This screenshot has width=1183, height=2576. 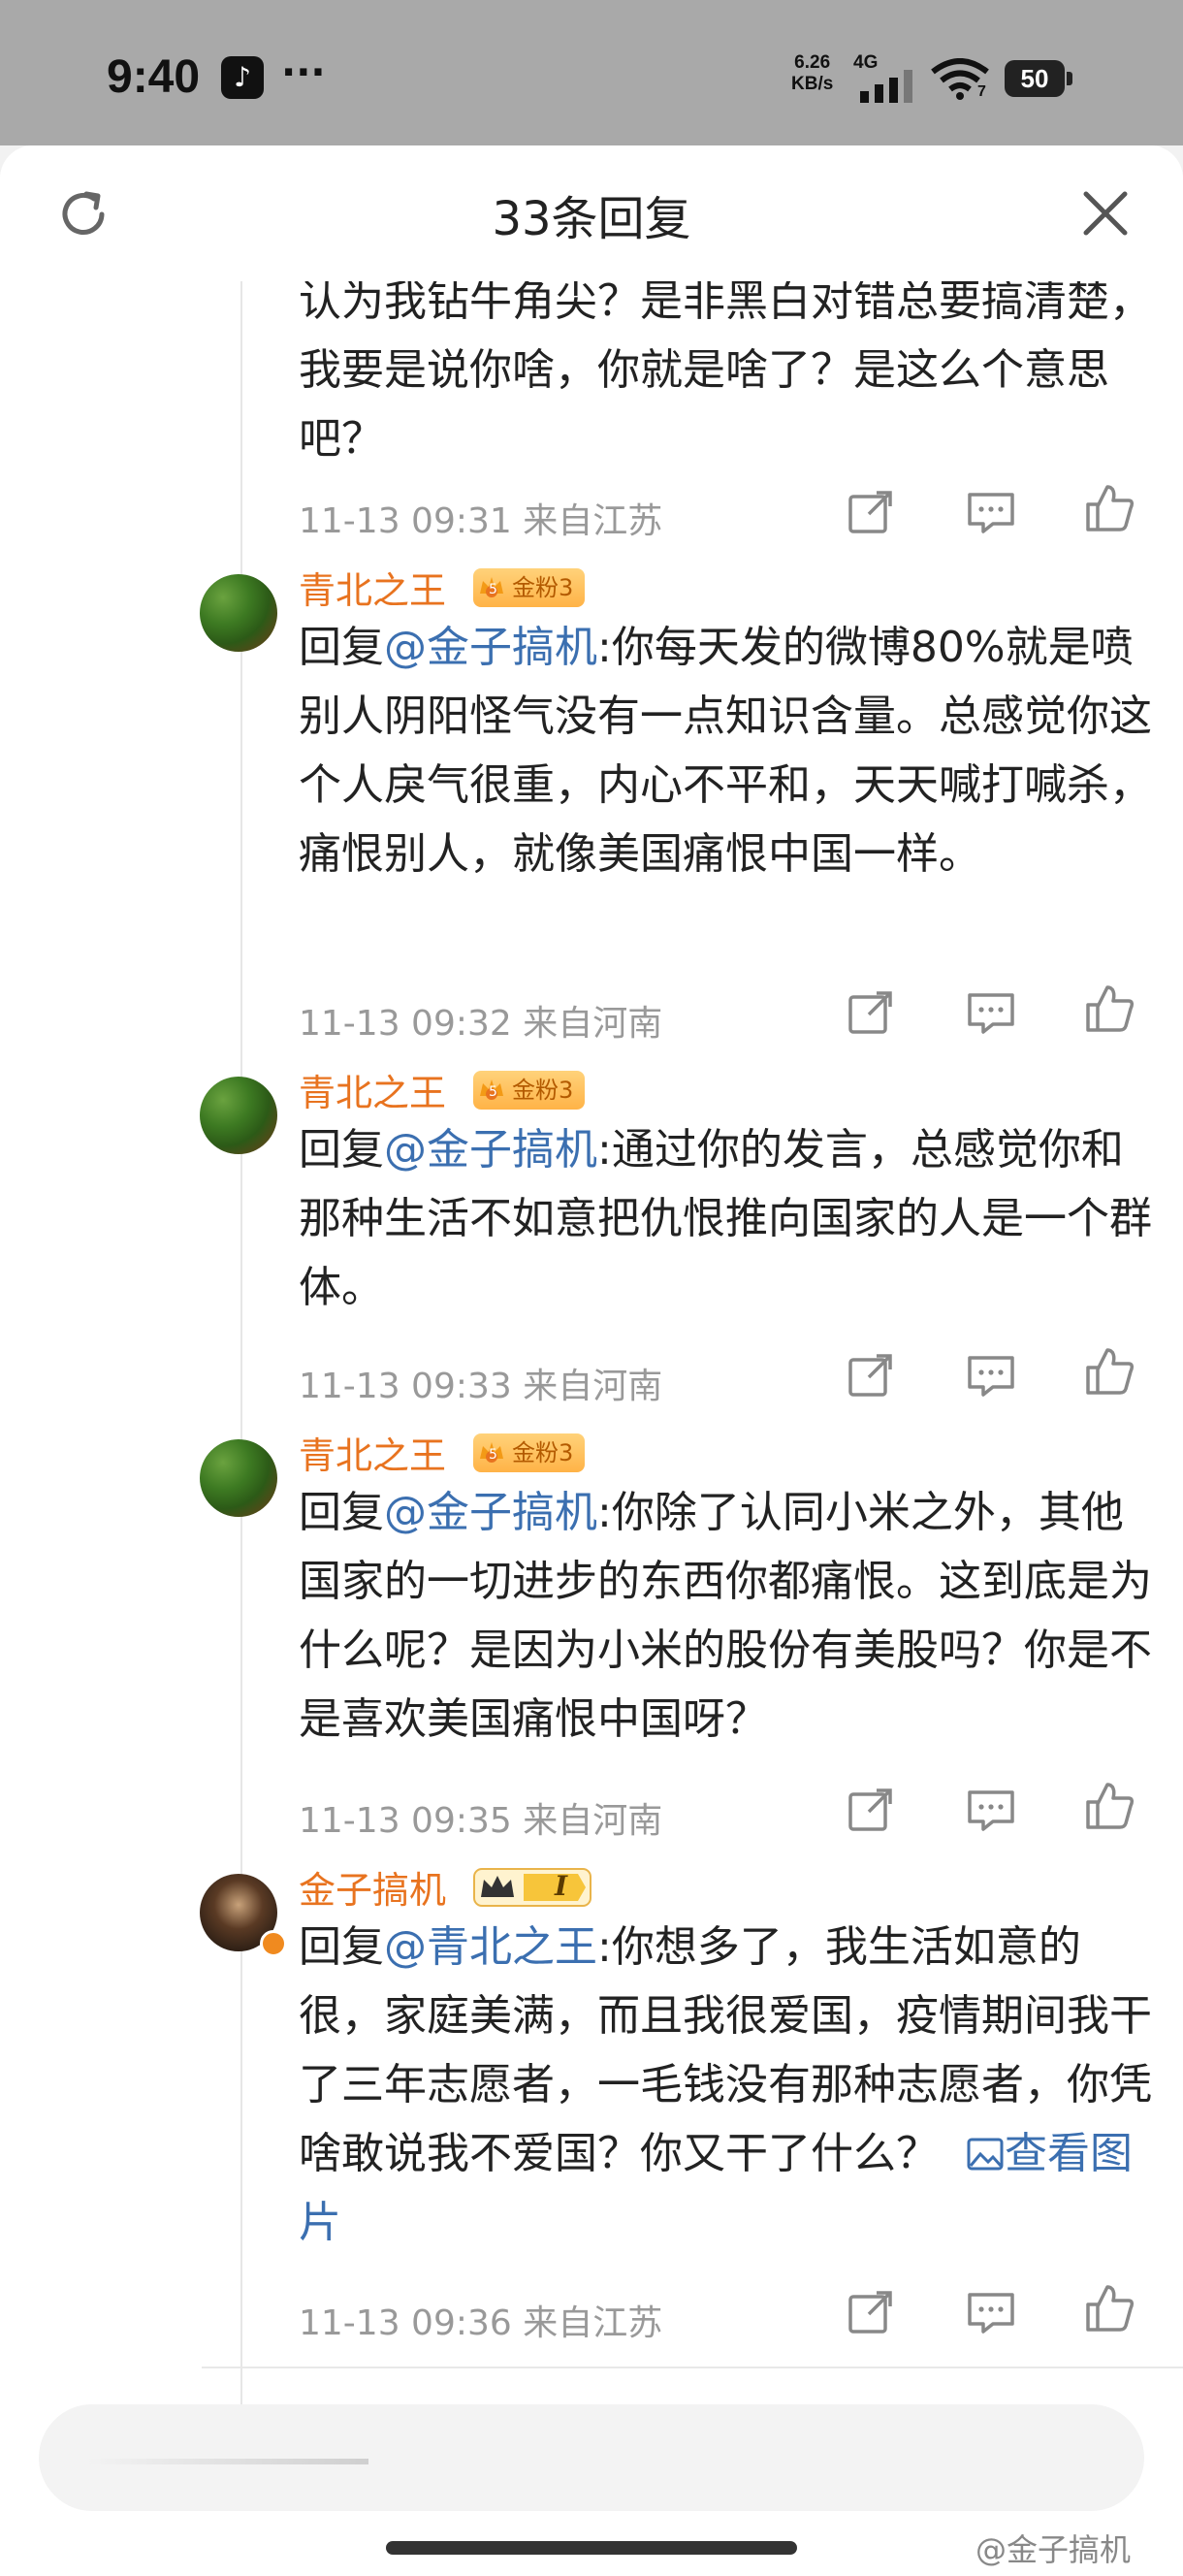 What do you see at coordinates (481, 521) in the screenshot?
I see `reply-meta: 11-13 09:31 来自江苏` at bounding box center [481, 521].